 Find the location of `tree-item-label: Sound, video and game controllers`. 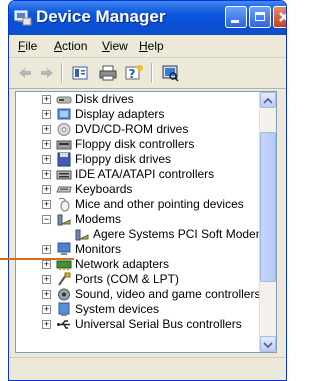

tree-item-label: Sound, video and game controllers is located at coordinates (168, 294).